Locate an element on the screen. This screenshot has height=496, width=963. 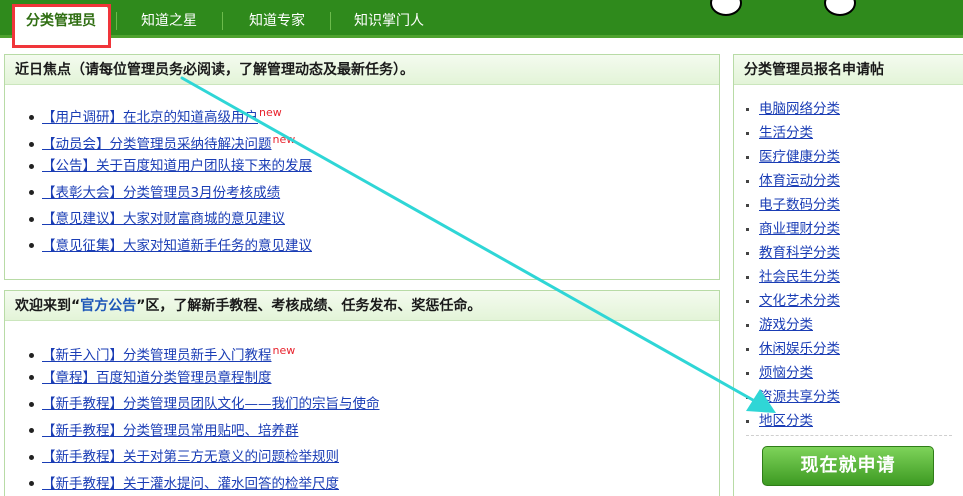
category-item: 地区分类 is located at coordinates (854, 421).